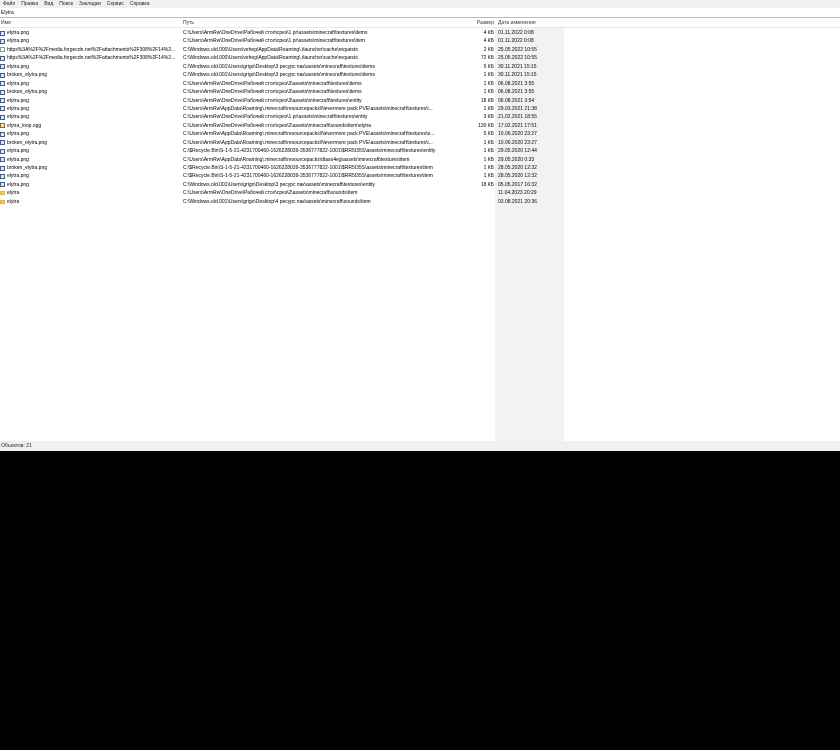 This screenshot has height=750, width=840. What do you see at coordinates (66, 4) in the screenshot?
I see `menu-search: Поиск` at bounding box center [66, 4].